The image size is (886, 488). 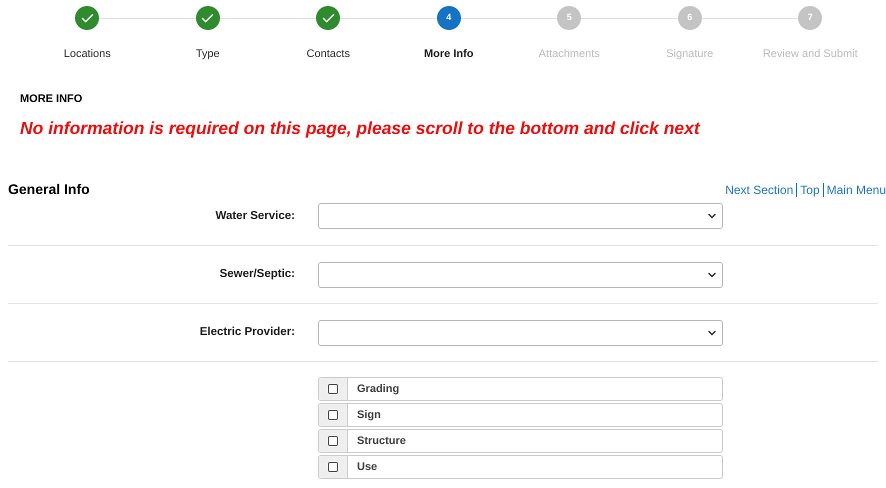 What do you see at coordinates (690, 54) in the screenshot?
I see `step-label: Signature` at bounding box center [690, 54].